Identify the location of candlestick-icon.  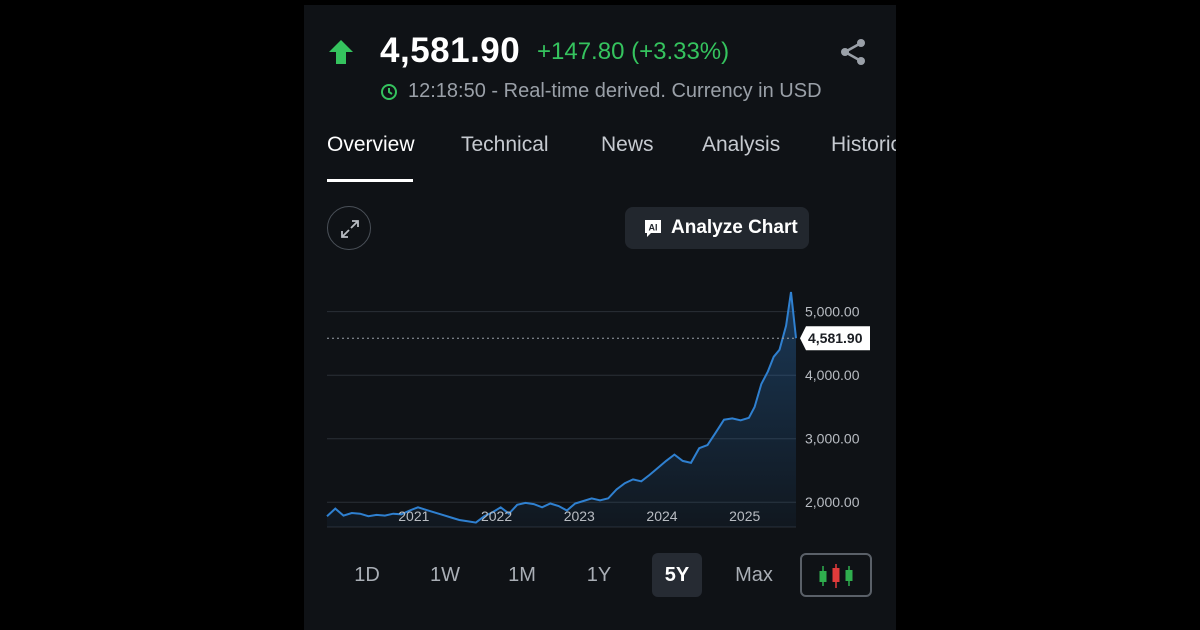
(836, 576).